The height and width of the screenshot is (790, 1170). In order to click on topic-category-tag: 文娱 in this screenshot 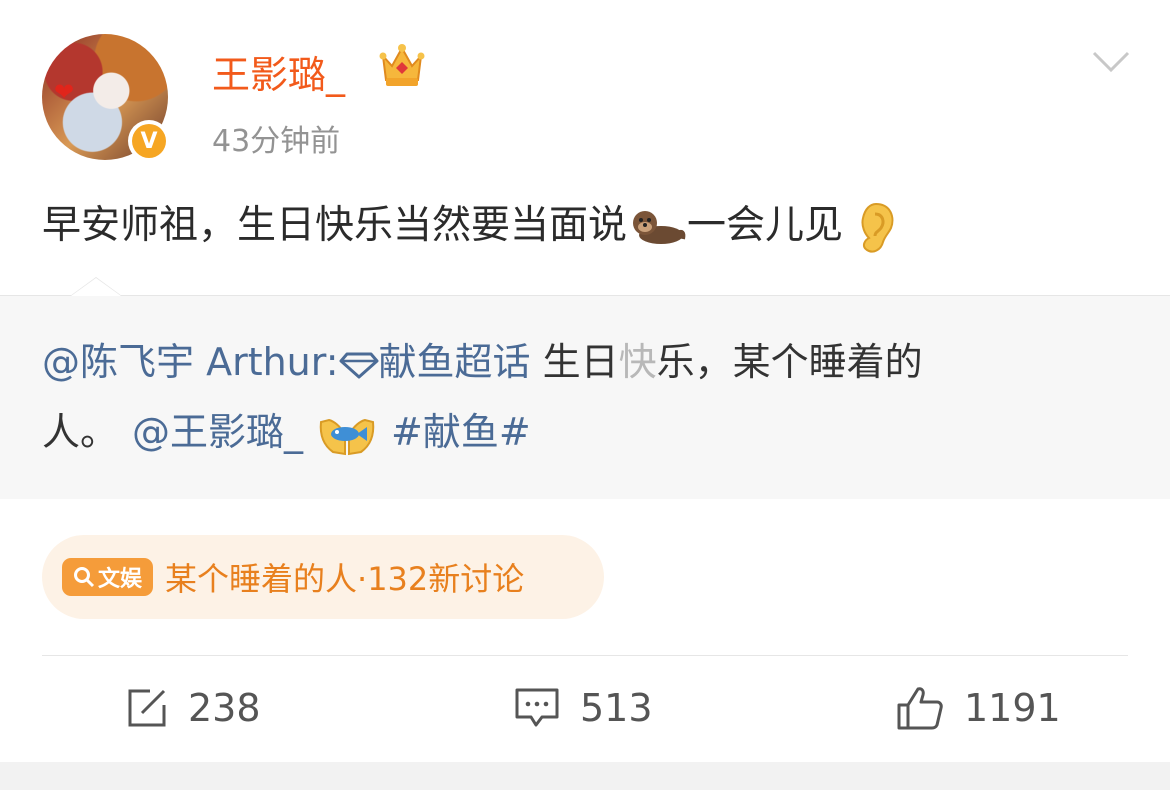, I will do `click(108, 577)`.